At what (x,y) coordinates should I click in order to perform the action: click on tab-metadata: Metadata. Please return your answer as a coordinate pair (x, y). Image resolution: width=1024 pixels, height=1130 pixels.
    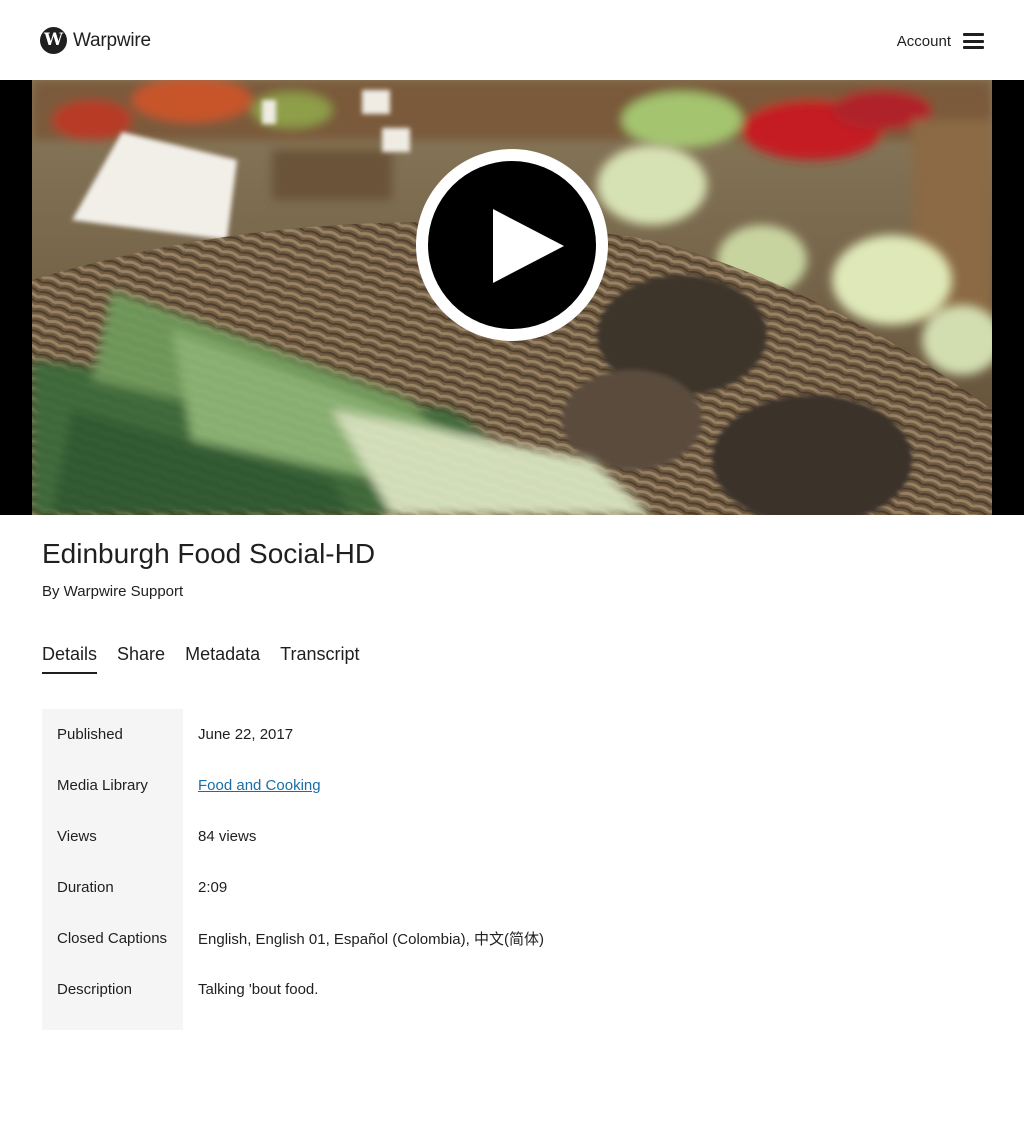
    Looking at the image, I should click on (222, 657).